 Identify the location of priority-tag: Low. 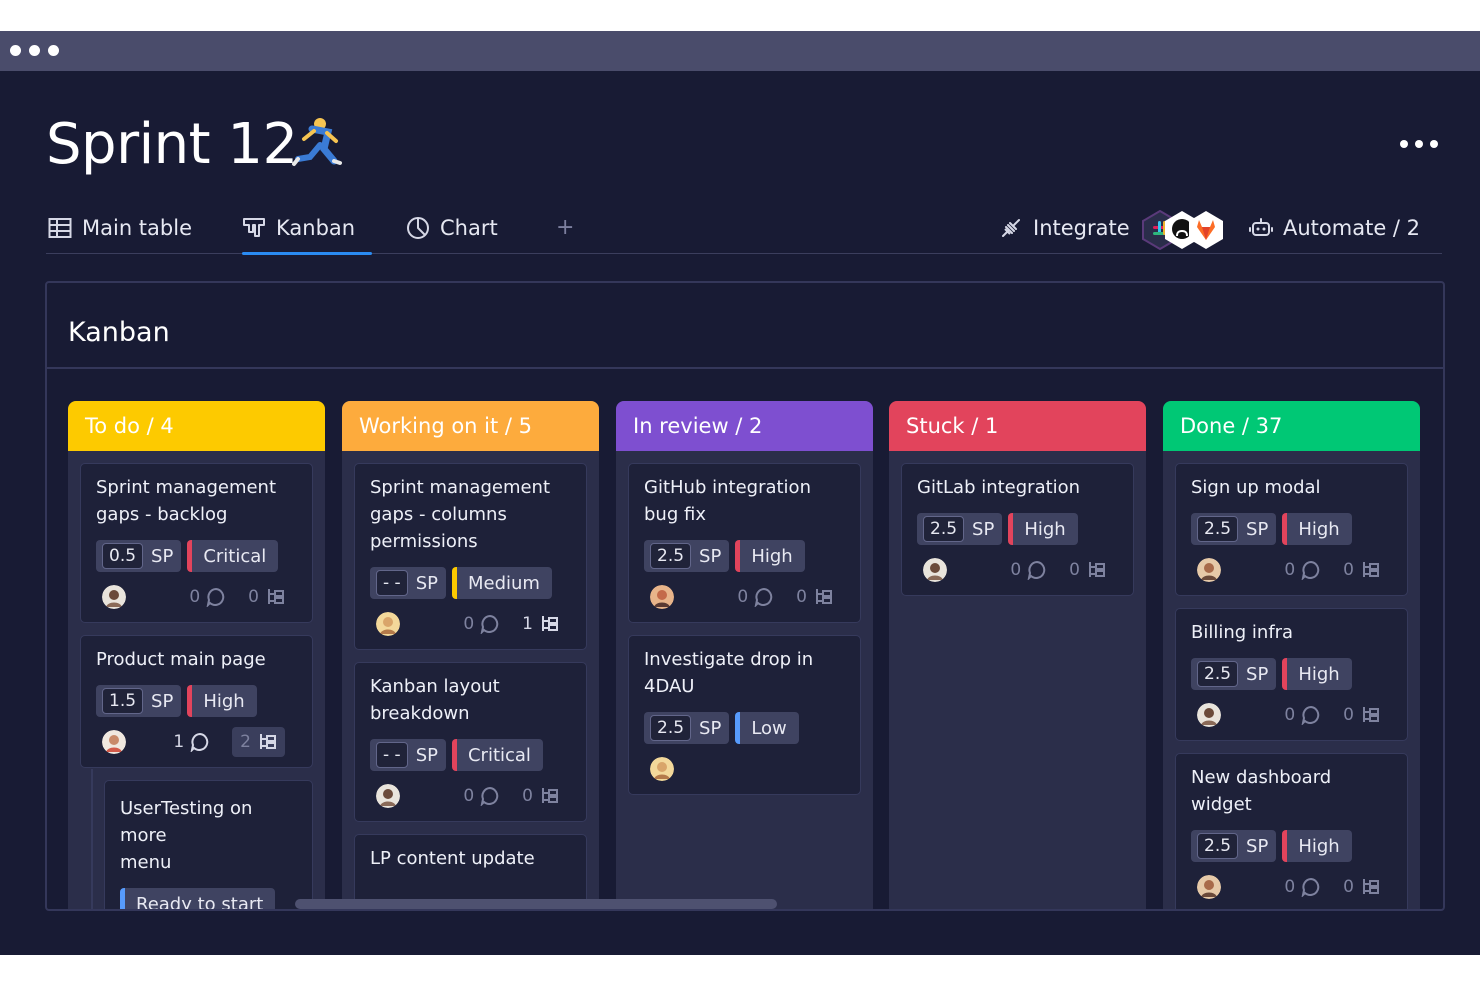
(767, 728).